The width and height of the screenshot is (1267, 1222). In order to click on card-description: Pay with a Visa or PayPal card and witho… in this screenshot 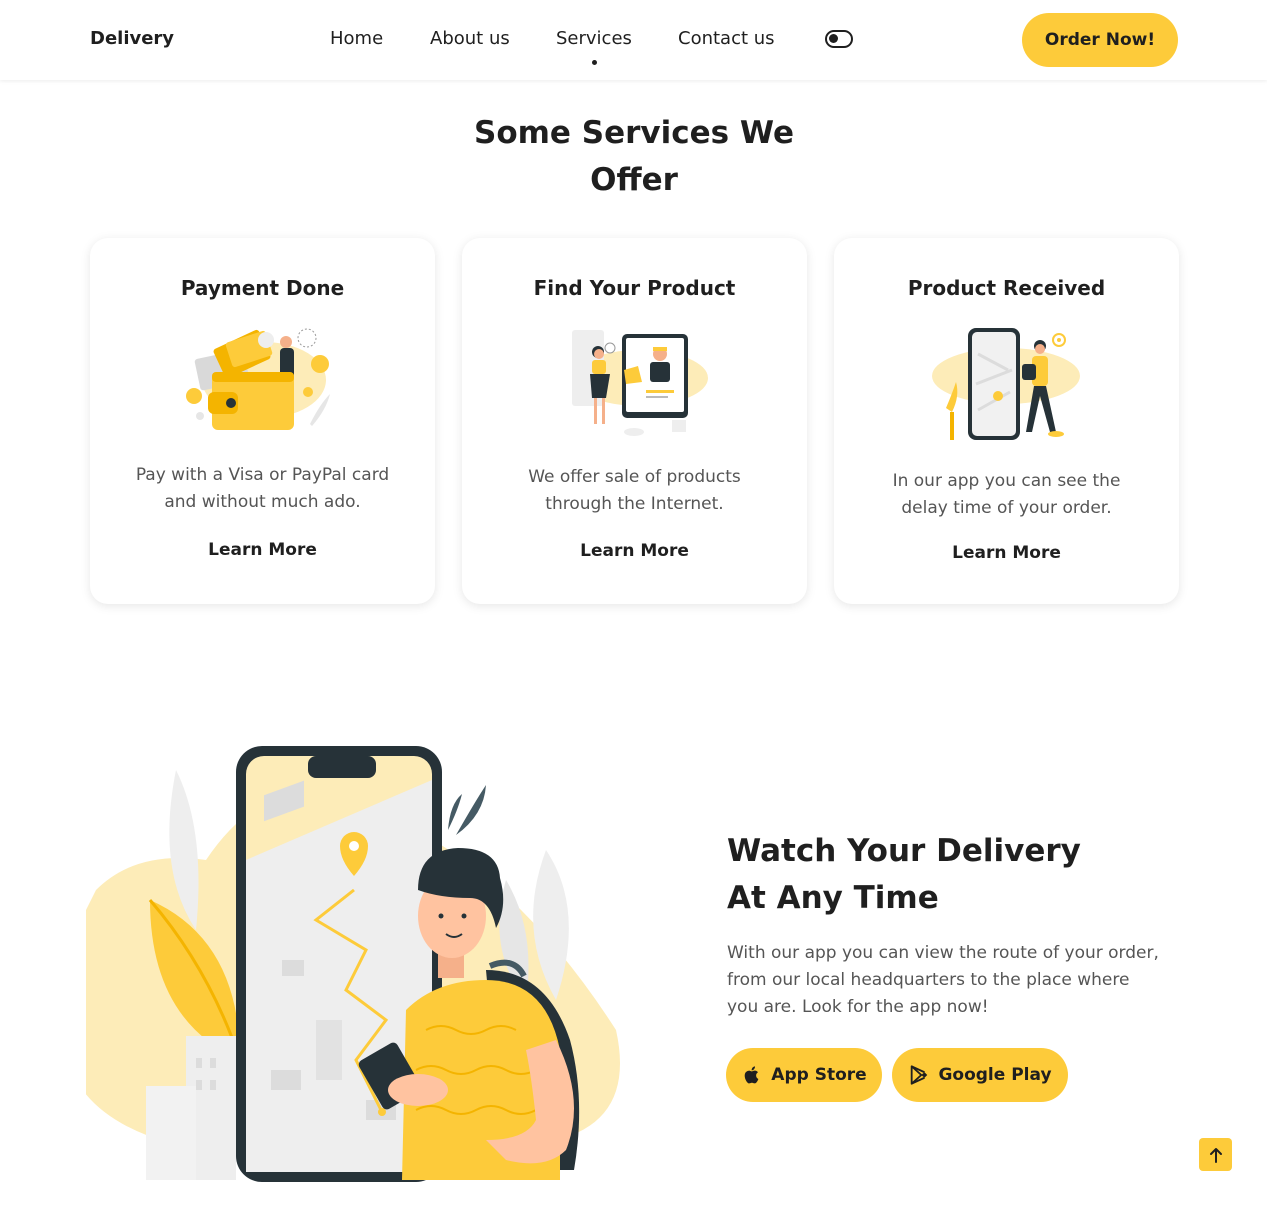, I will do `click(262, 489)`.